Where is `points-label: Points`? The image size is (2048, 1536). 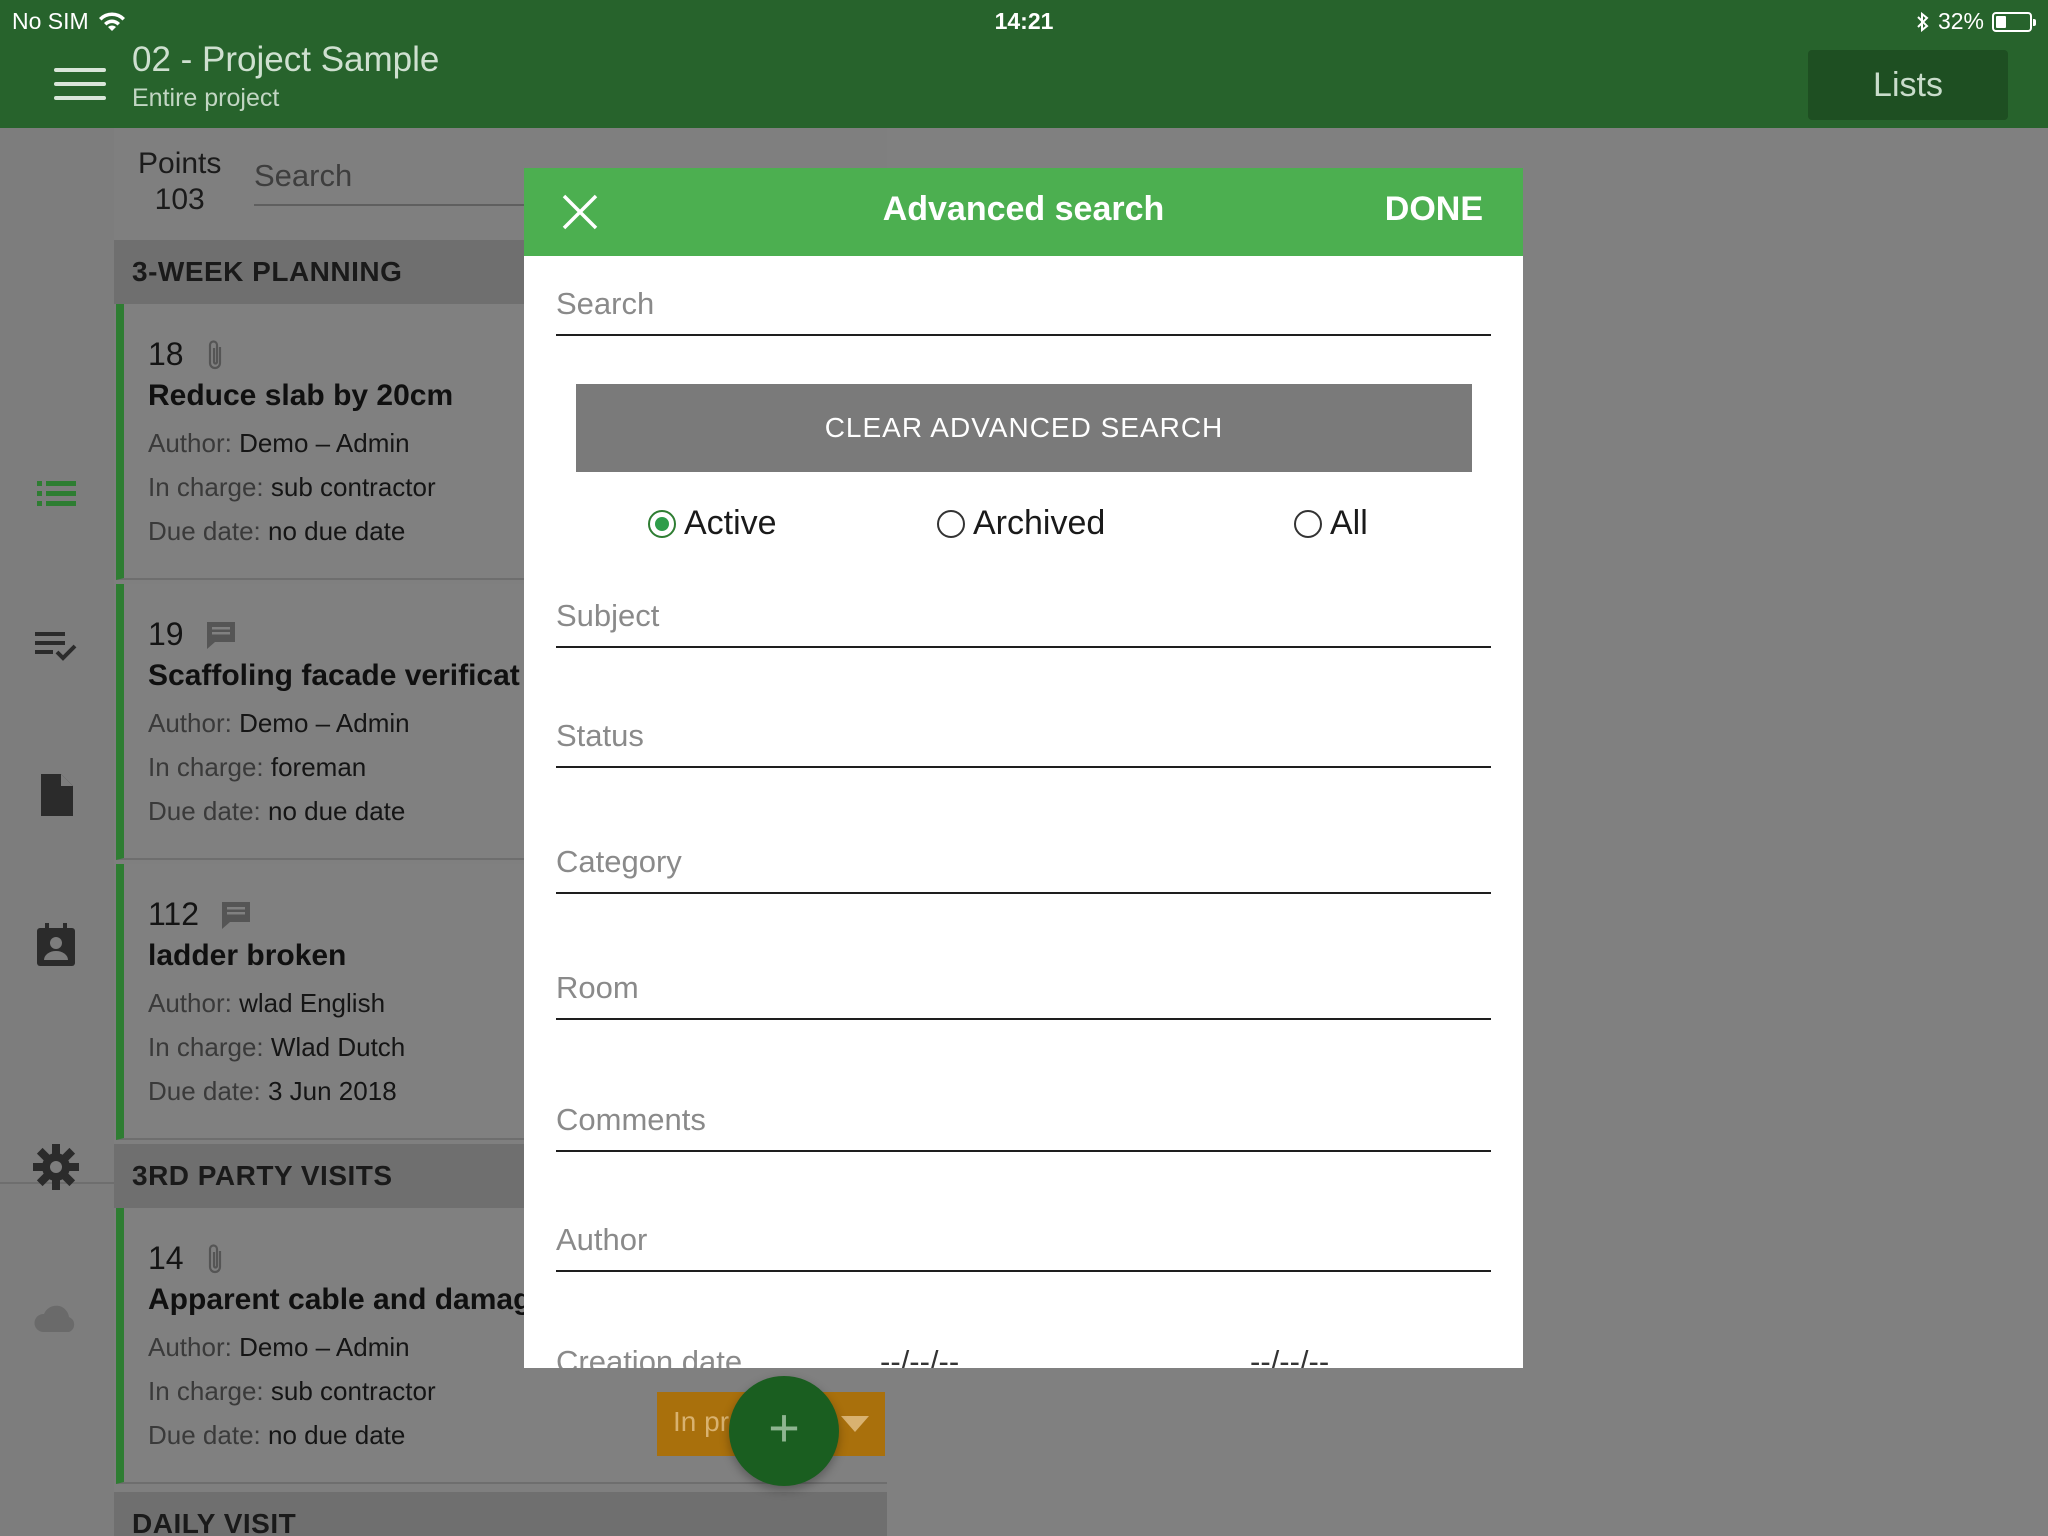 points-label: Points is located at coordinates (180, 163).